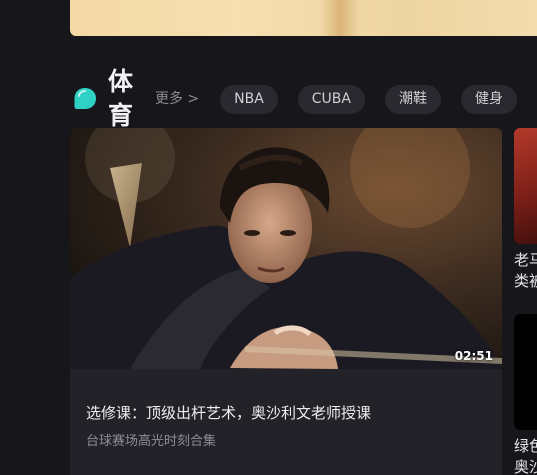 This screenshot has width=537, height=475. What do you see at coordinates (151, 441) in the screenshot?
I see `video-subtitle: 台球赛场高光时刻合集` at bounding box center [151, 441].